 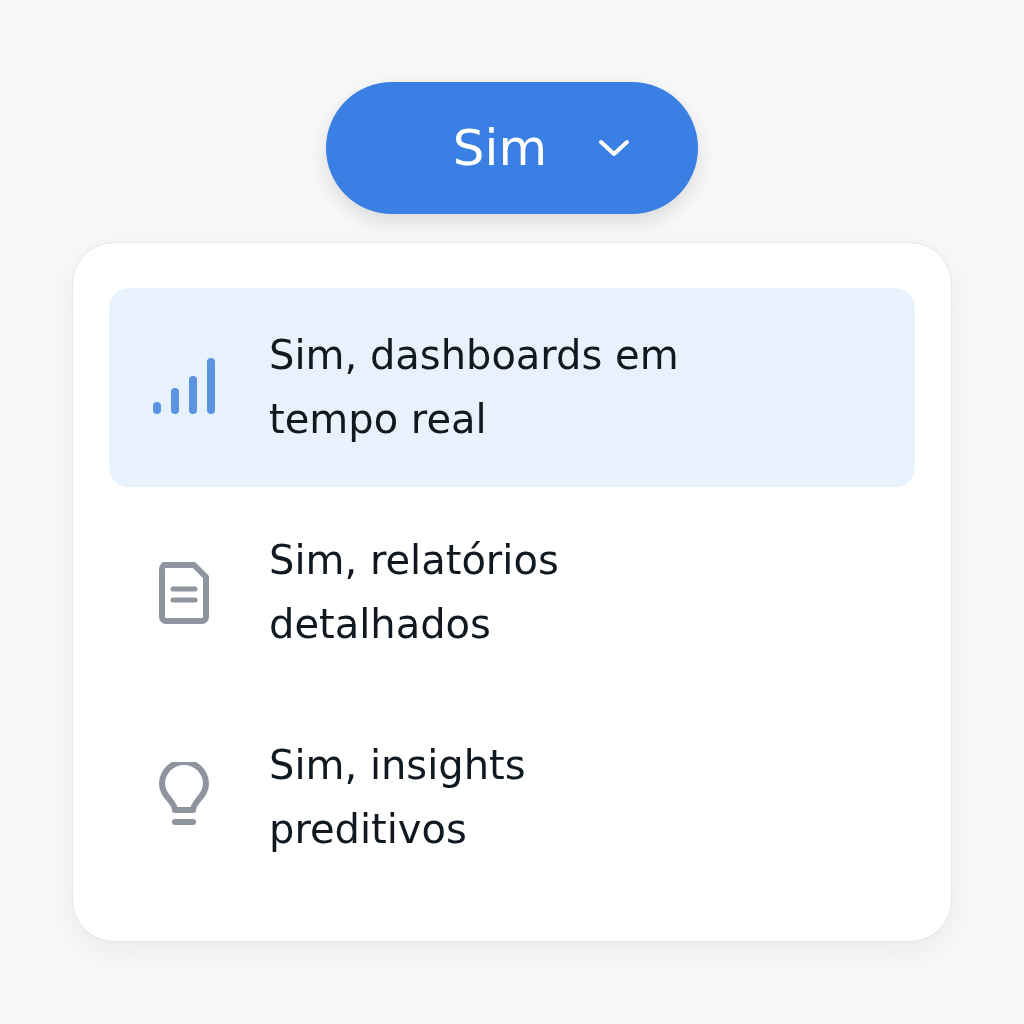 I want to click on dropdown-button: Sim, so click(x=512, y=148).